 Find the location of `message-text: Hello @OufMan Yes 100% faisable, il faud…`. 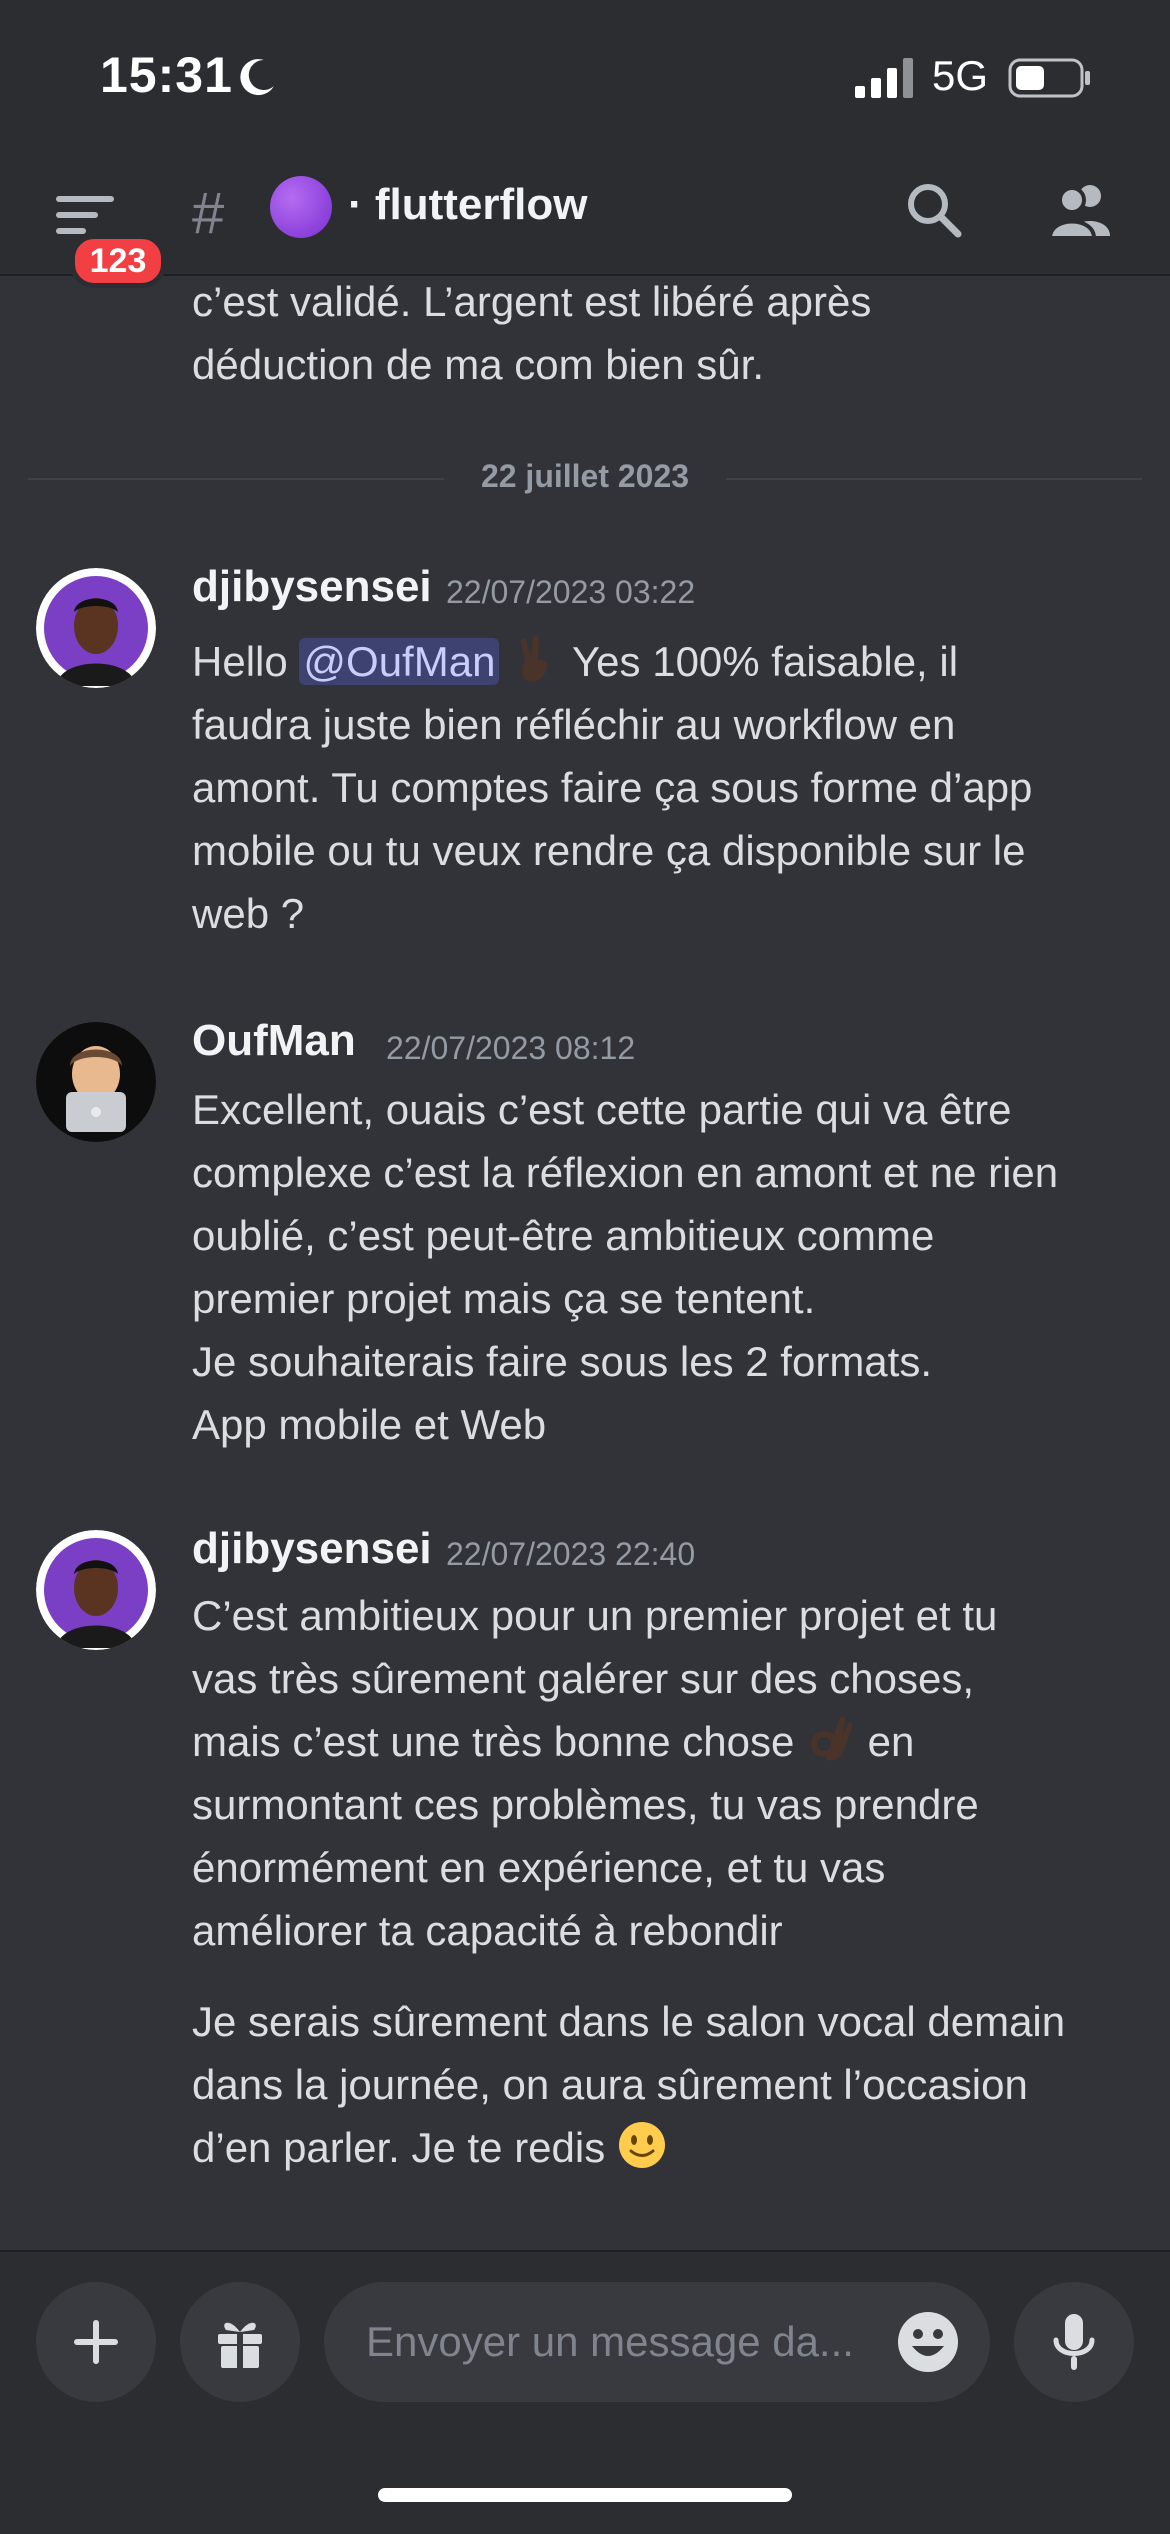

message-text: Hello @OufMan Yes 100% faisable, il faud… is located at coordinates (672, 787).